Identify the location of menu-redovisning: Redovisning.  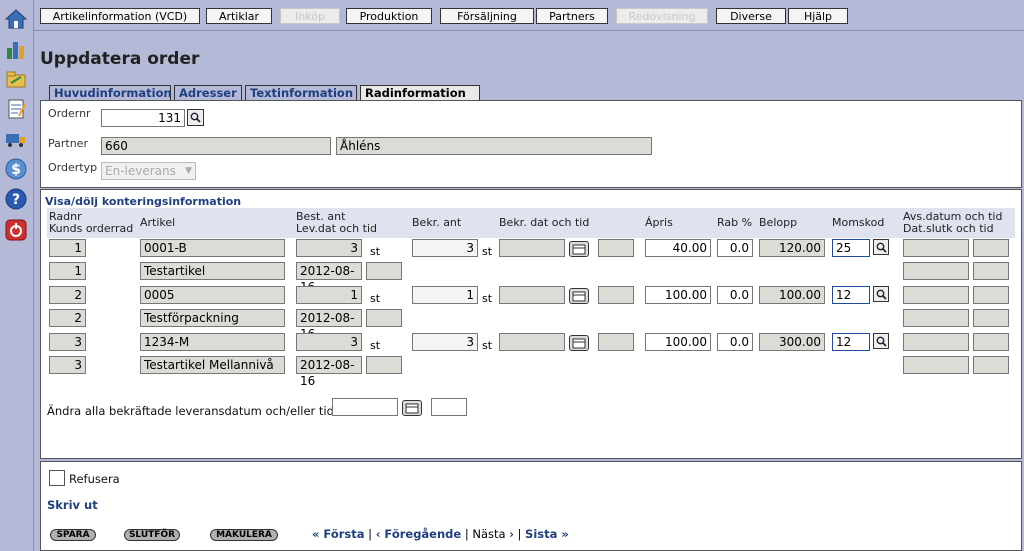
(662, 16).